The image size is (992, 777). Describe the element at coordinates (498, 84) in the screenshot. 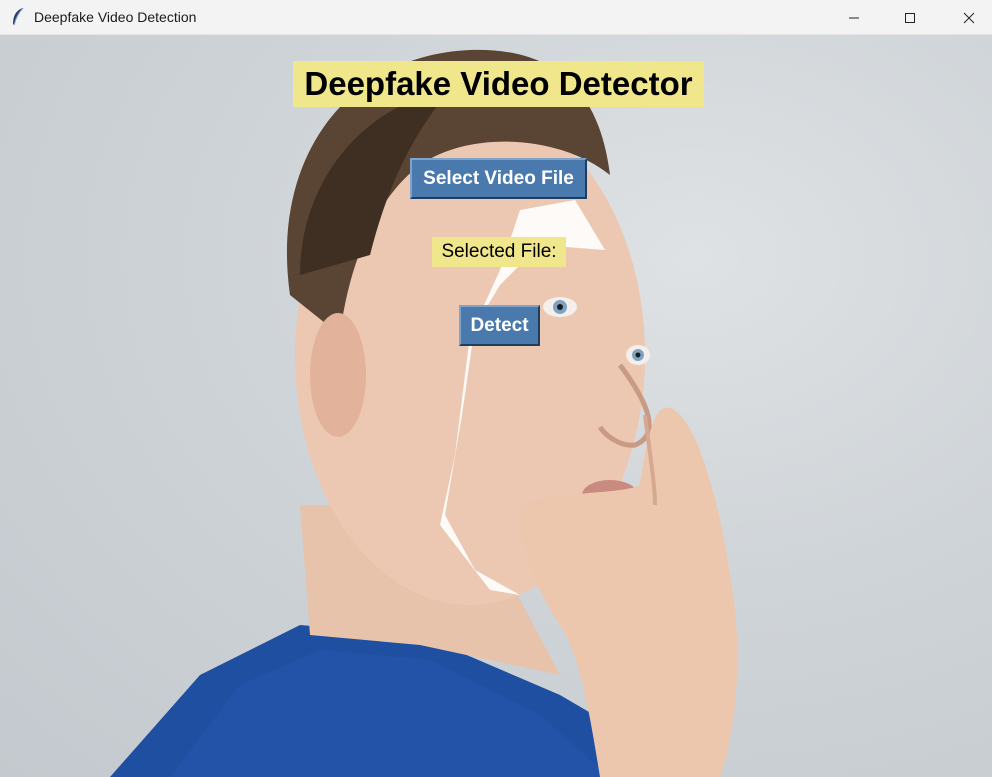

I see `app-heading: Deepfake Video Detector` at that location.